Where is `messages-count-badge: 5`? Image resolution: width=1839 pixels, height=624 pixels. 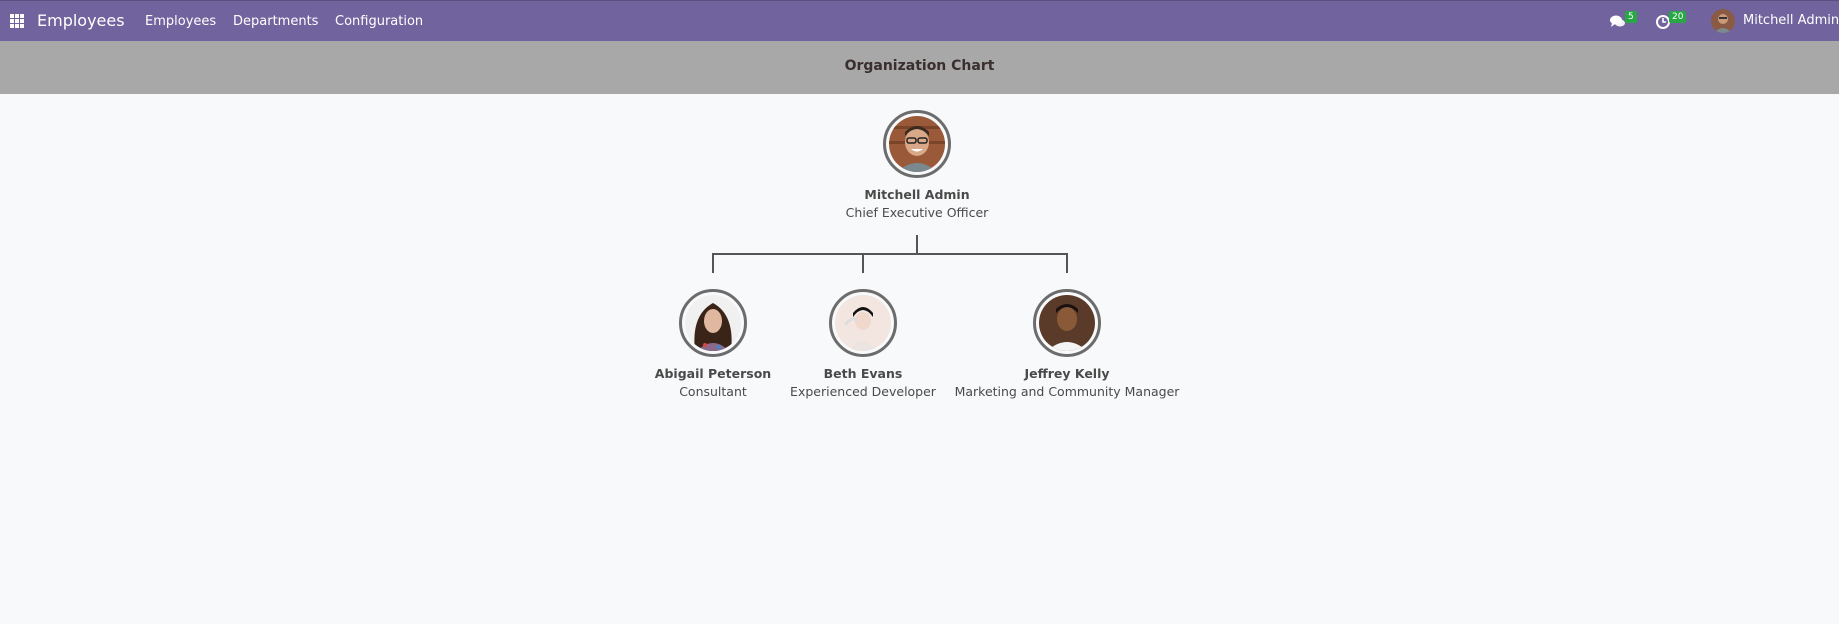
messages-count-badge: 5 is located at coordinates (1631, 17).